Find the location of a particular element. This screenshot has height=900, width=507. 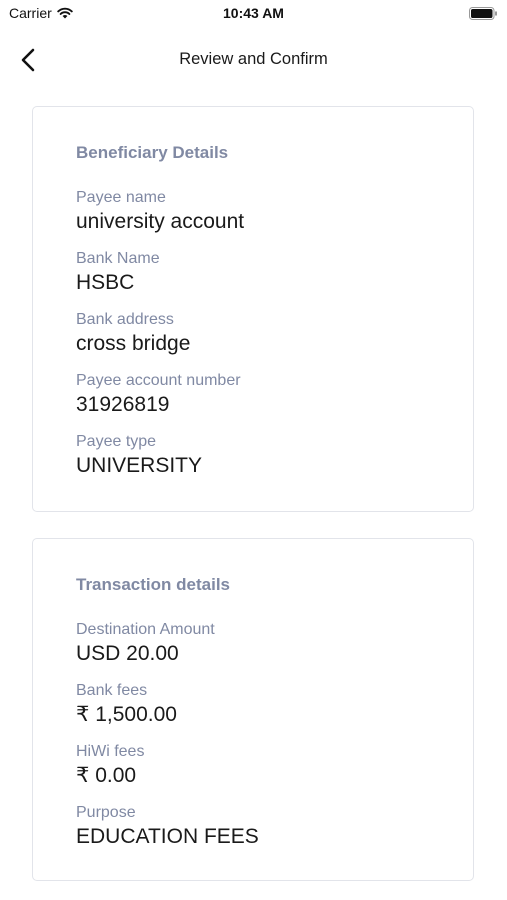

payee-type-label: Payee type is located at coordinates (116, 441).